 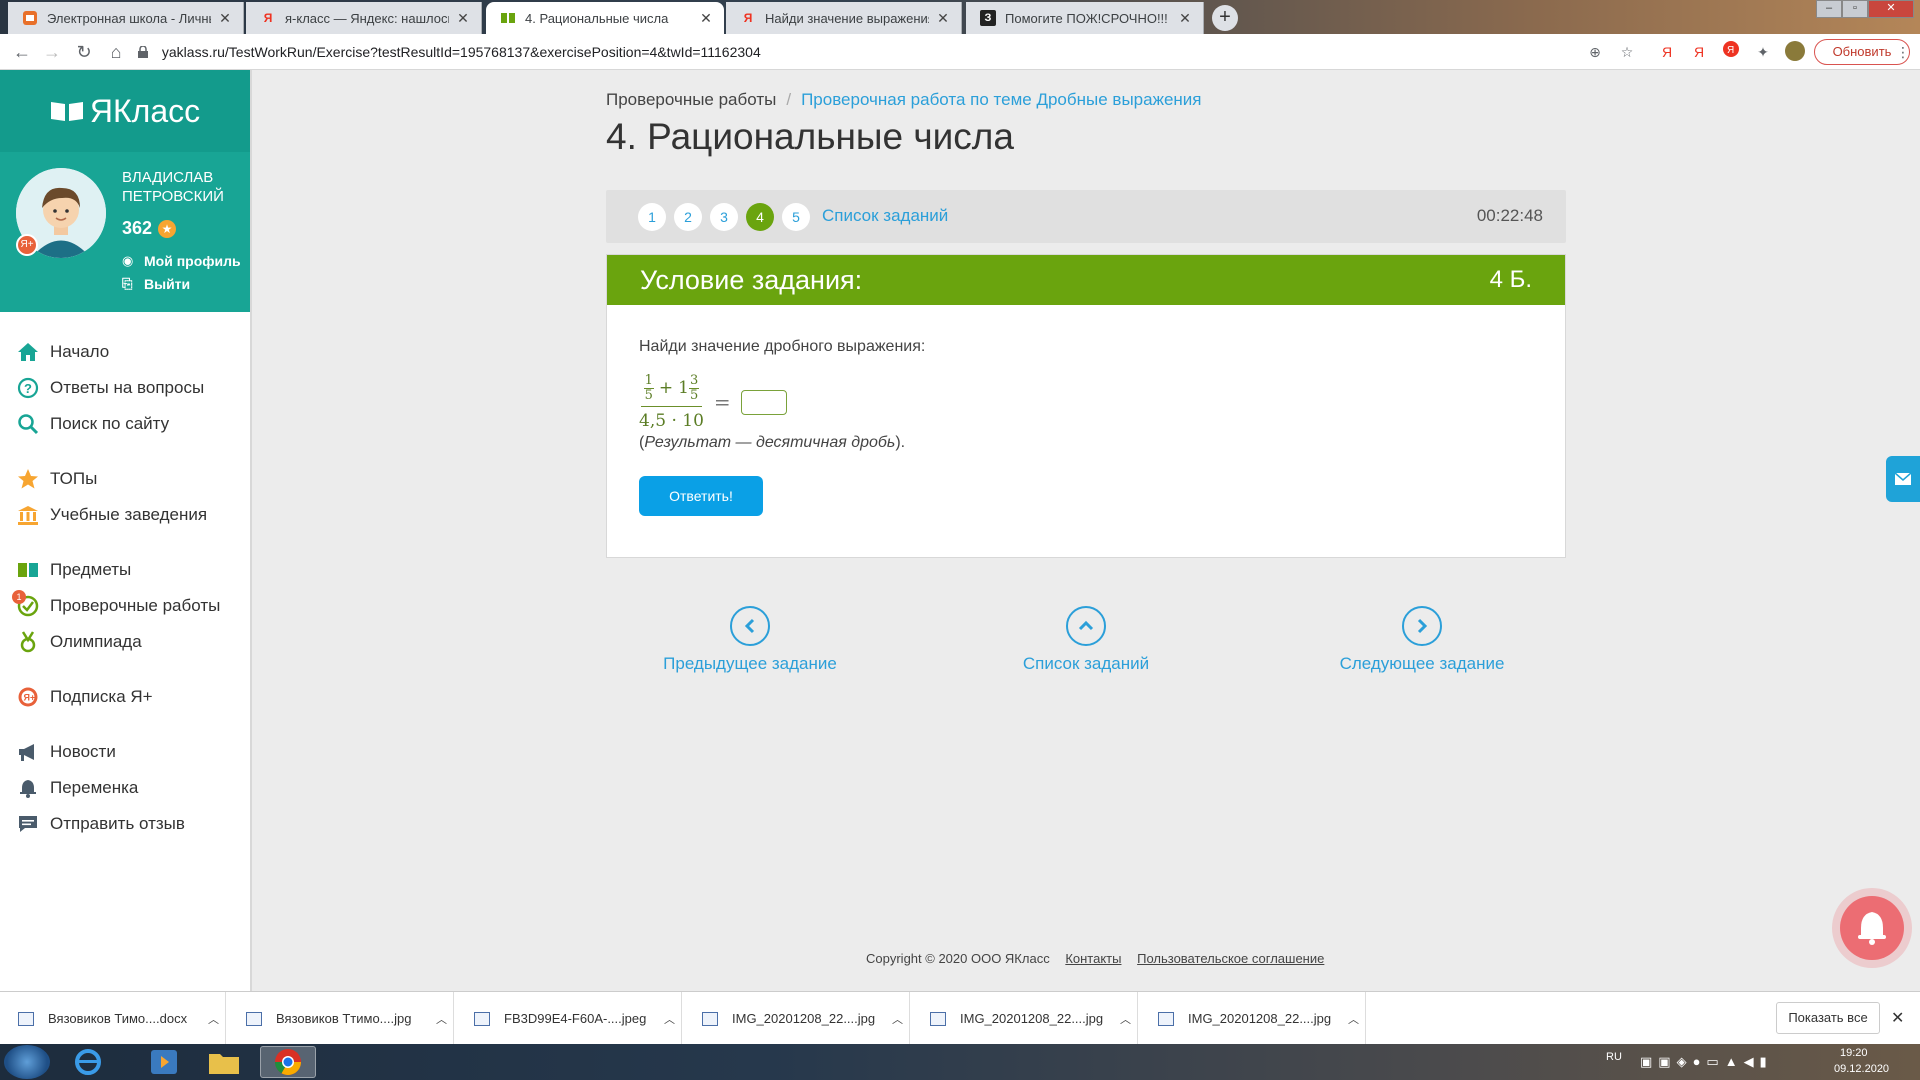 What do you see at coordinates (1903, 52) in the screenshot?
I see `menu-dots-icon: ⋮` at bounding box center [1903, 52].